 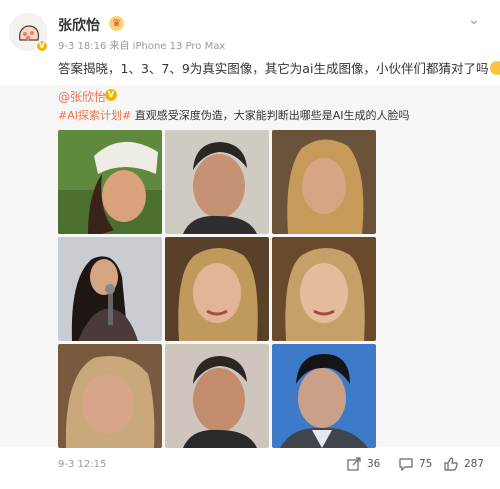 I want to click on repost-user-link: @张欣怡, so click(x=82, y=96).